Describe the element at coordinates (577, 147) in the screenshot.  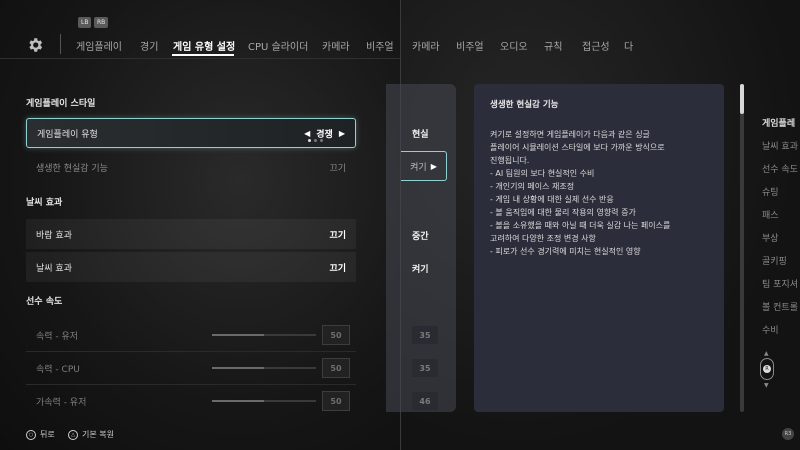
I see `info-line: 플레이어 시뮬레이션 스타일에 보다 가까운 방식으로` at that location.